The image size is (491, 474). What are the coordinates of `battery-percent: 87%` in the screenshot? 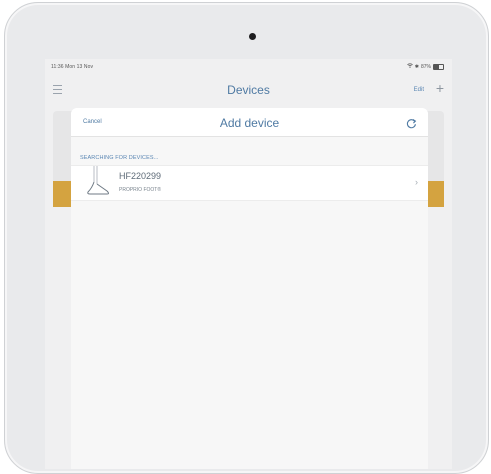 It's located at (425, 66).